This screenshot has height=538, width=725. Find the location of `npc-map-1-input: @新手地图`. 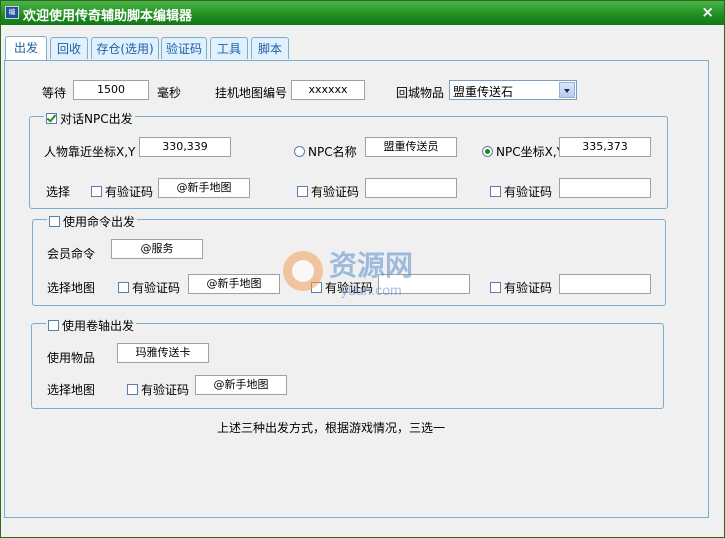

npc-map-1-input: @新手地图 is located at coordinates (204, 188).